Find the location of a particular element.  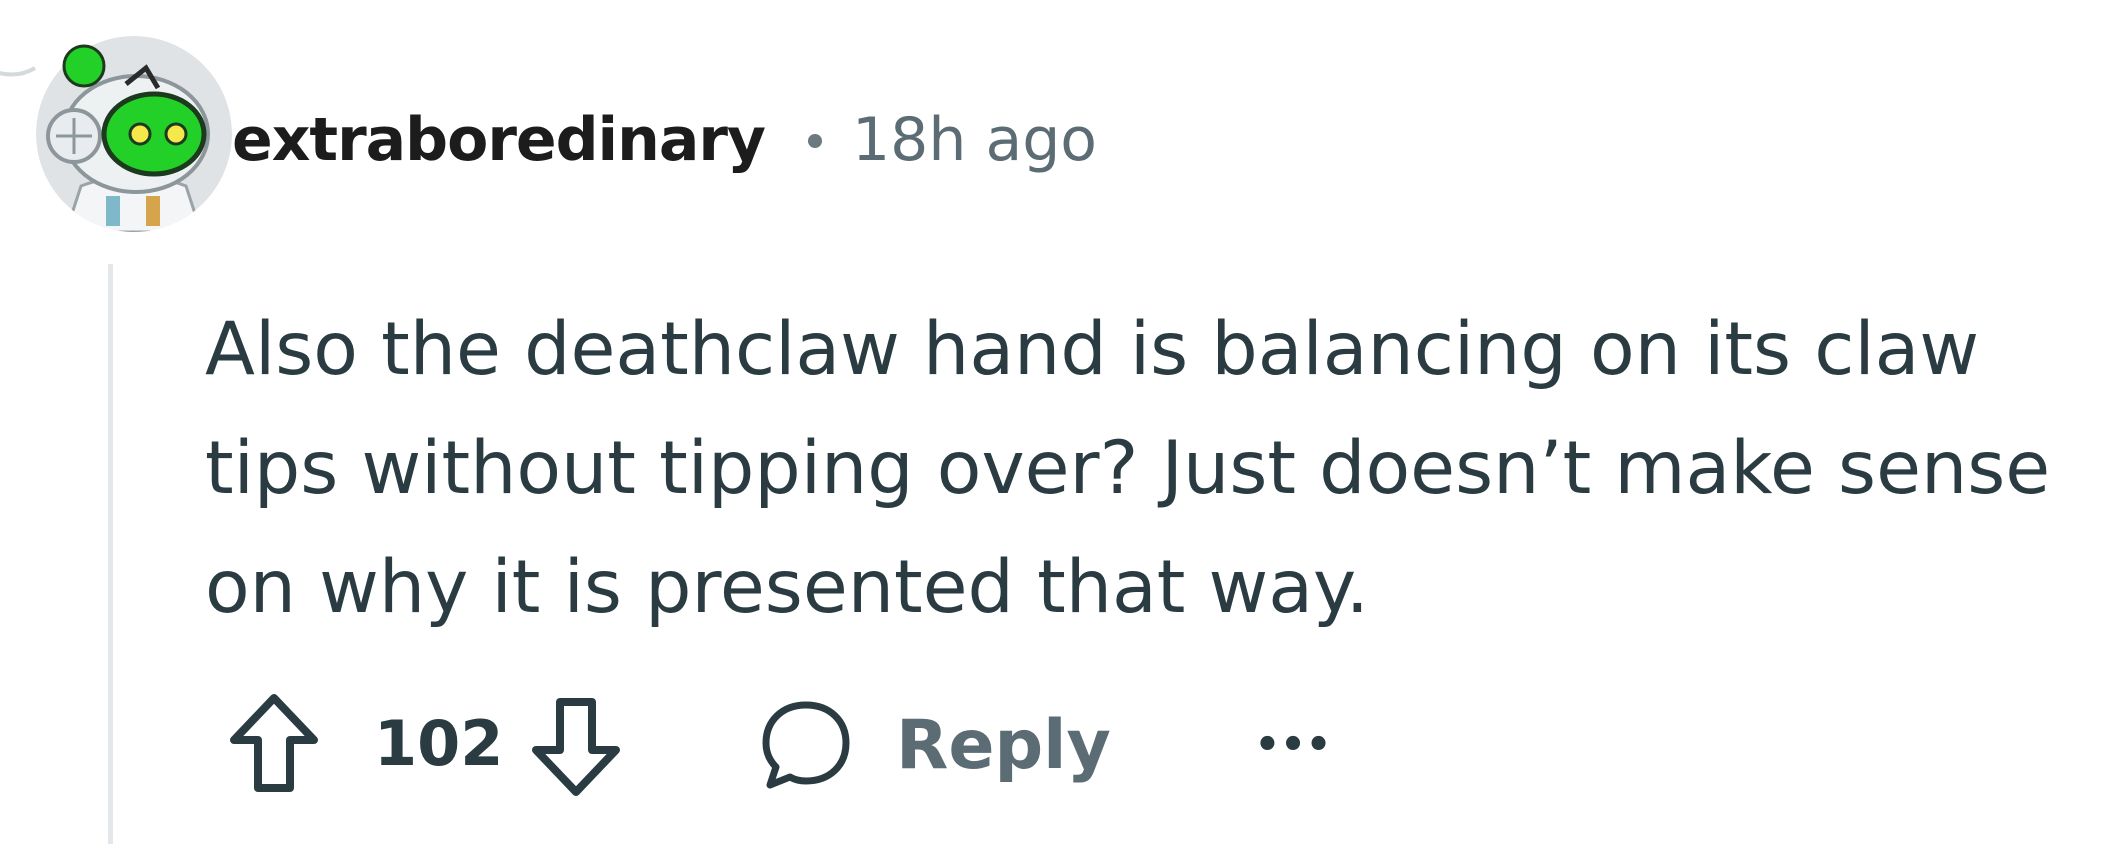

comment-author: extraboredinary is located at coordinates (499, 140).